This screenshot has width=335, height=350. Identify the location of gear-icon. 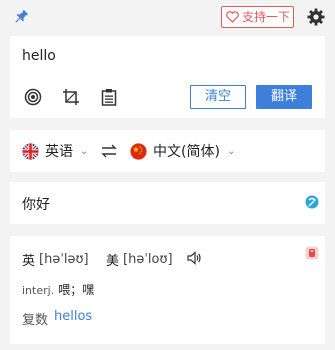
(316, 17).